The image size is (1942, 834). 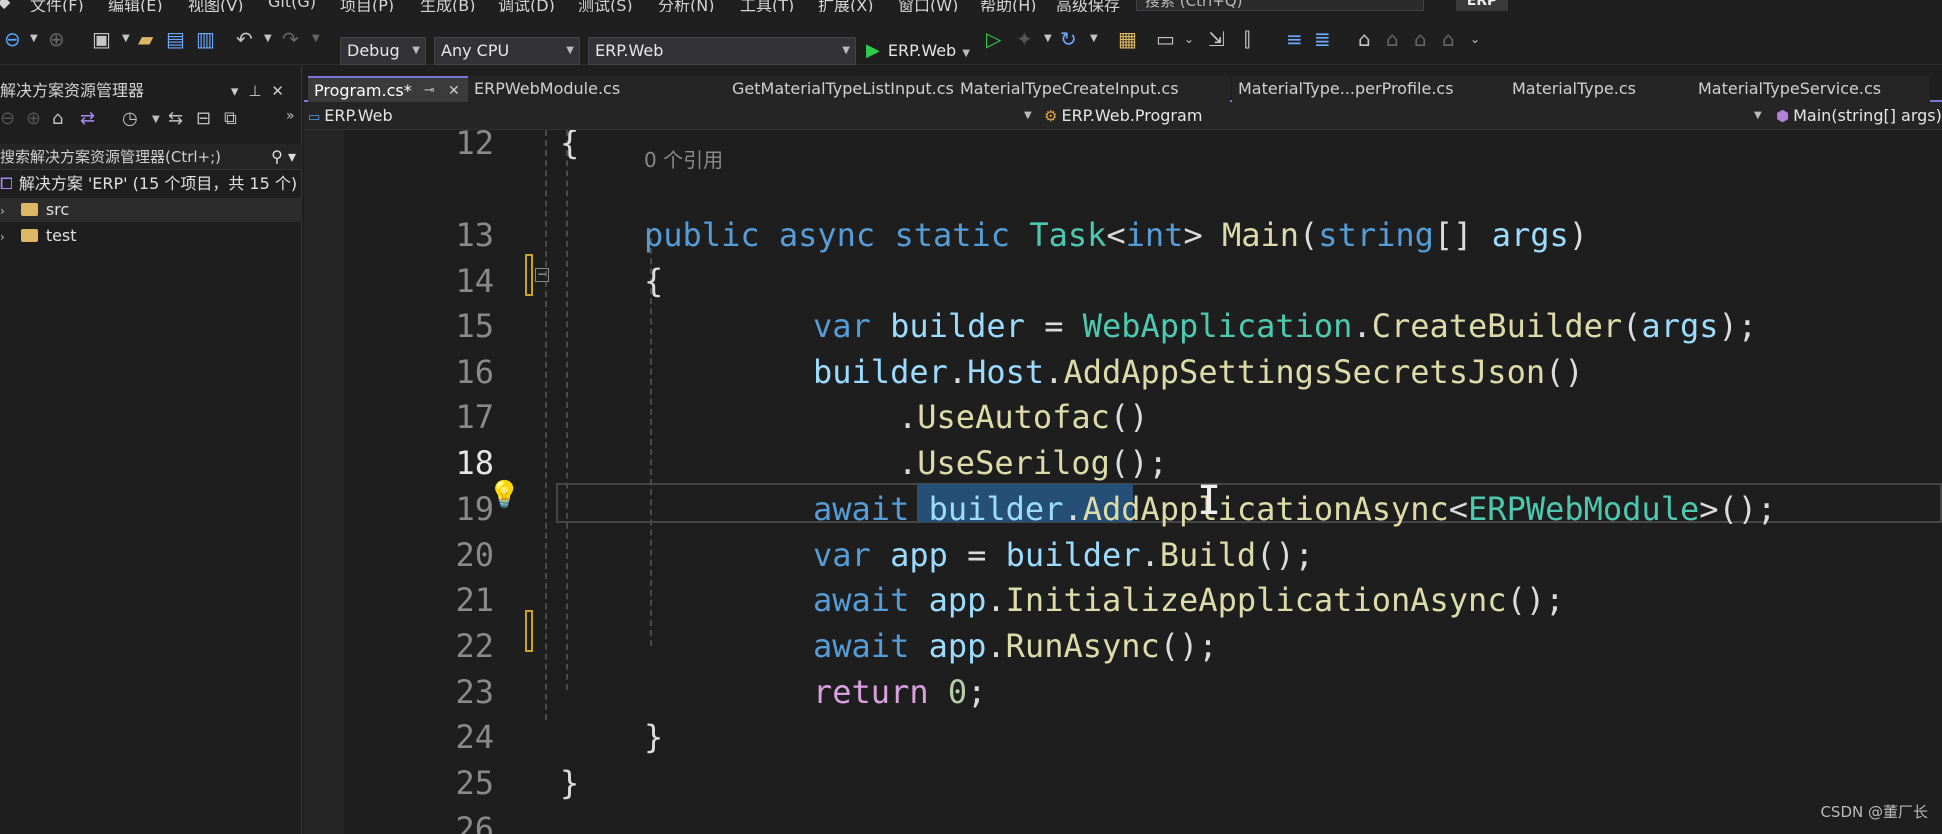 What do you see at coordinates (569, 146) in the screenshot?
I see `code-line-12: {` at bounding box center [569, 146].